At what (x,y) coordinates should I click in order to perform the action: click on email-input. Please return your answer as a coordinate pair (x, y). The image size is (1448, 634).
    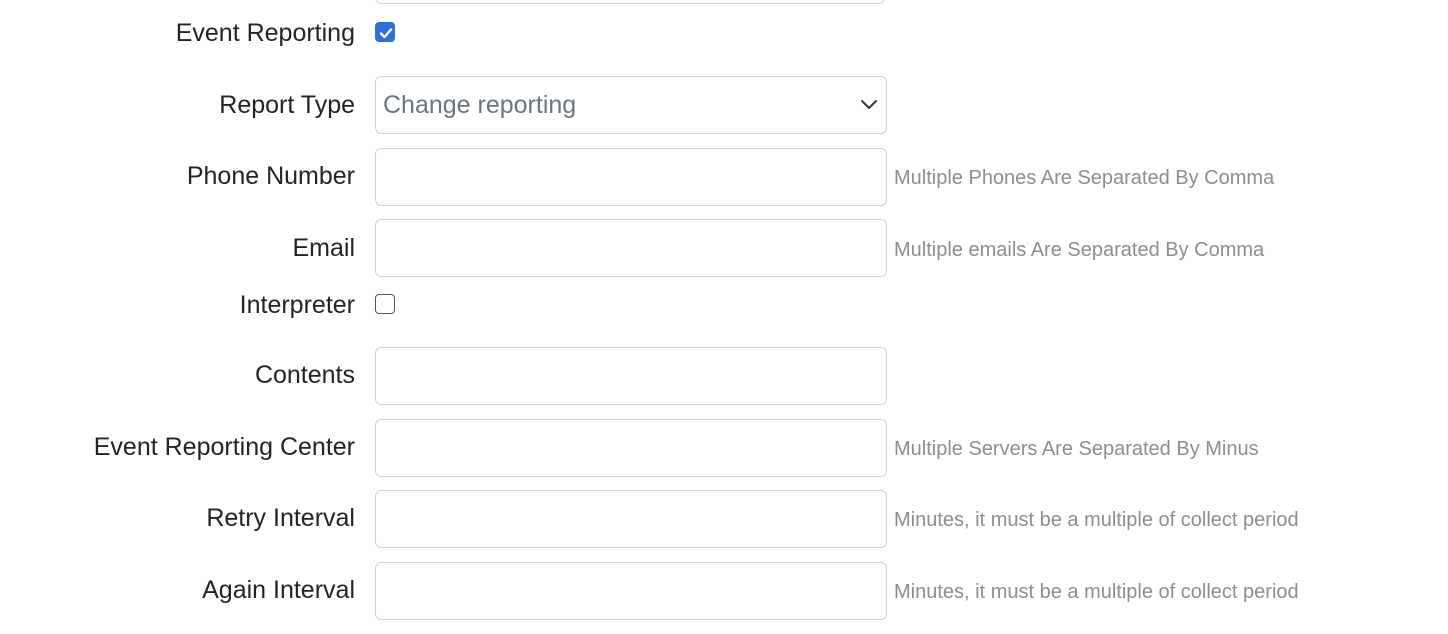
    Looking at the image, I should click on (631, 248).